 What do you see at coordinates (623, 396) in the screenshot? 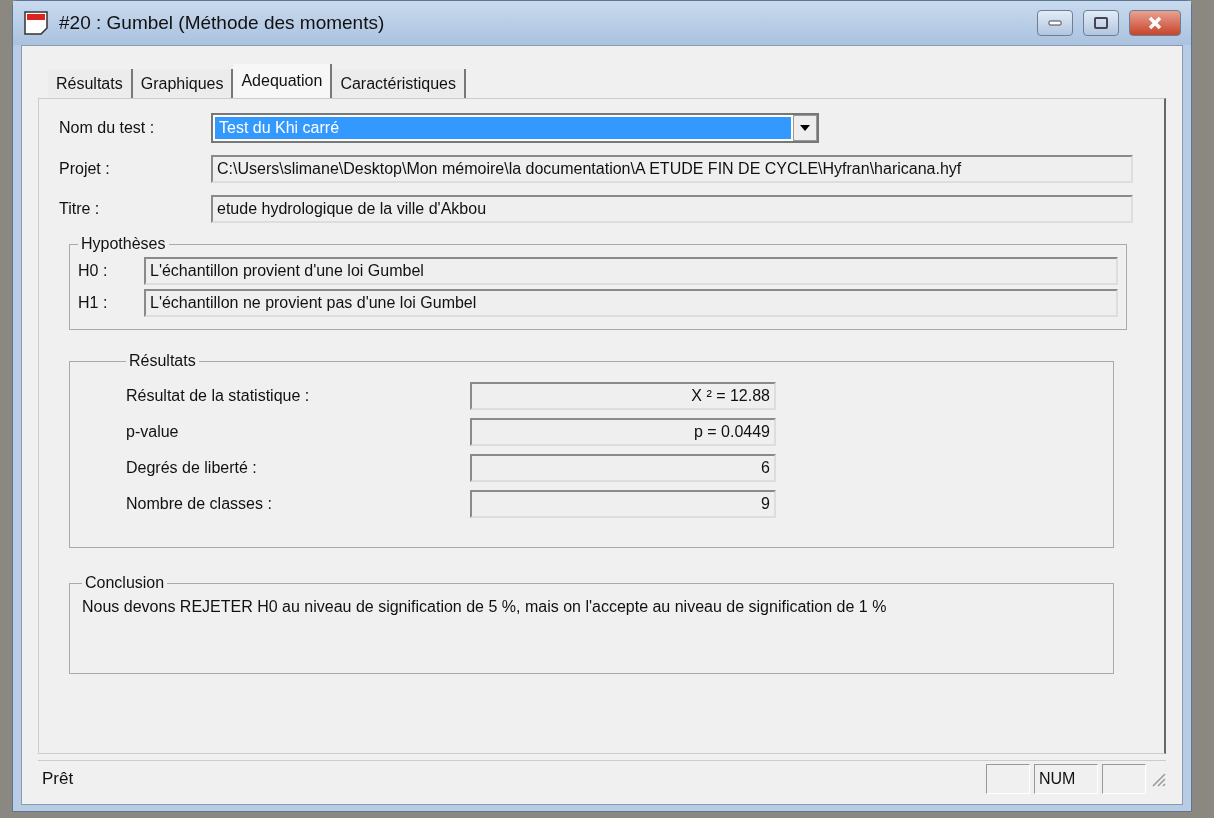
I see `result-value: X ² = 12.88` at bounding box center [623, 396].